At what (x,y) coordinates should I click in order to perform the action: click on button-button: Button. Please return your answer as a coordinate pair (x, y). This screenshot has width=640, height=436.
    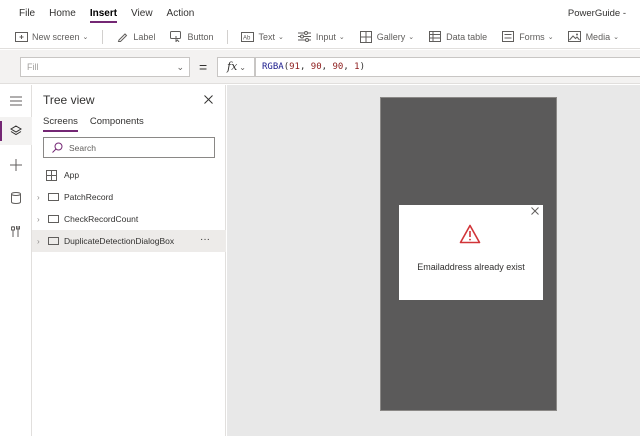
    Looking at the image, I should click on (191, 37).